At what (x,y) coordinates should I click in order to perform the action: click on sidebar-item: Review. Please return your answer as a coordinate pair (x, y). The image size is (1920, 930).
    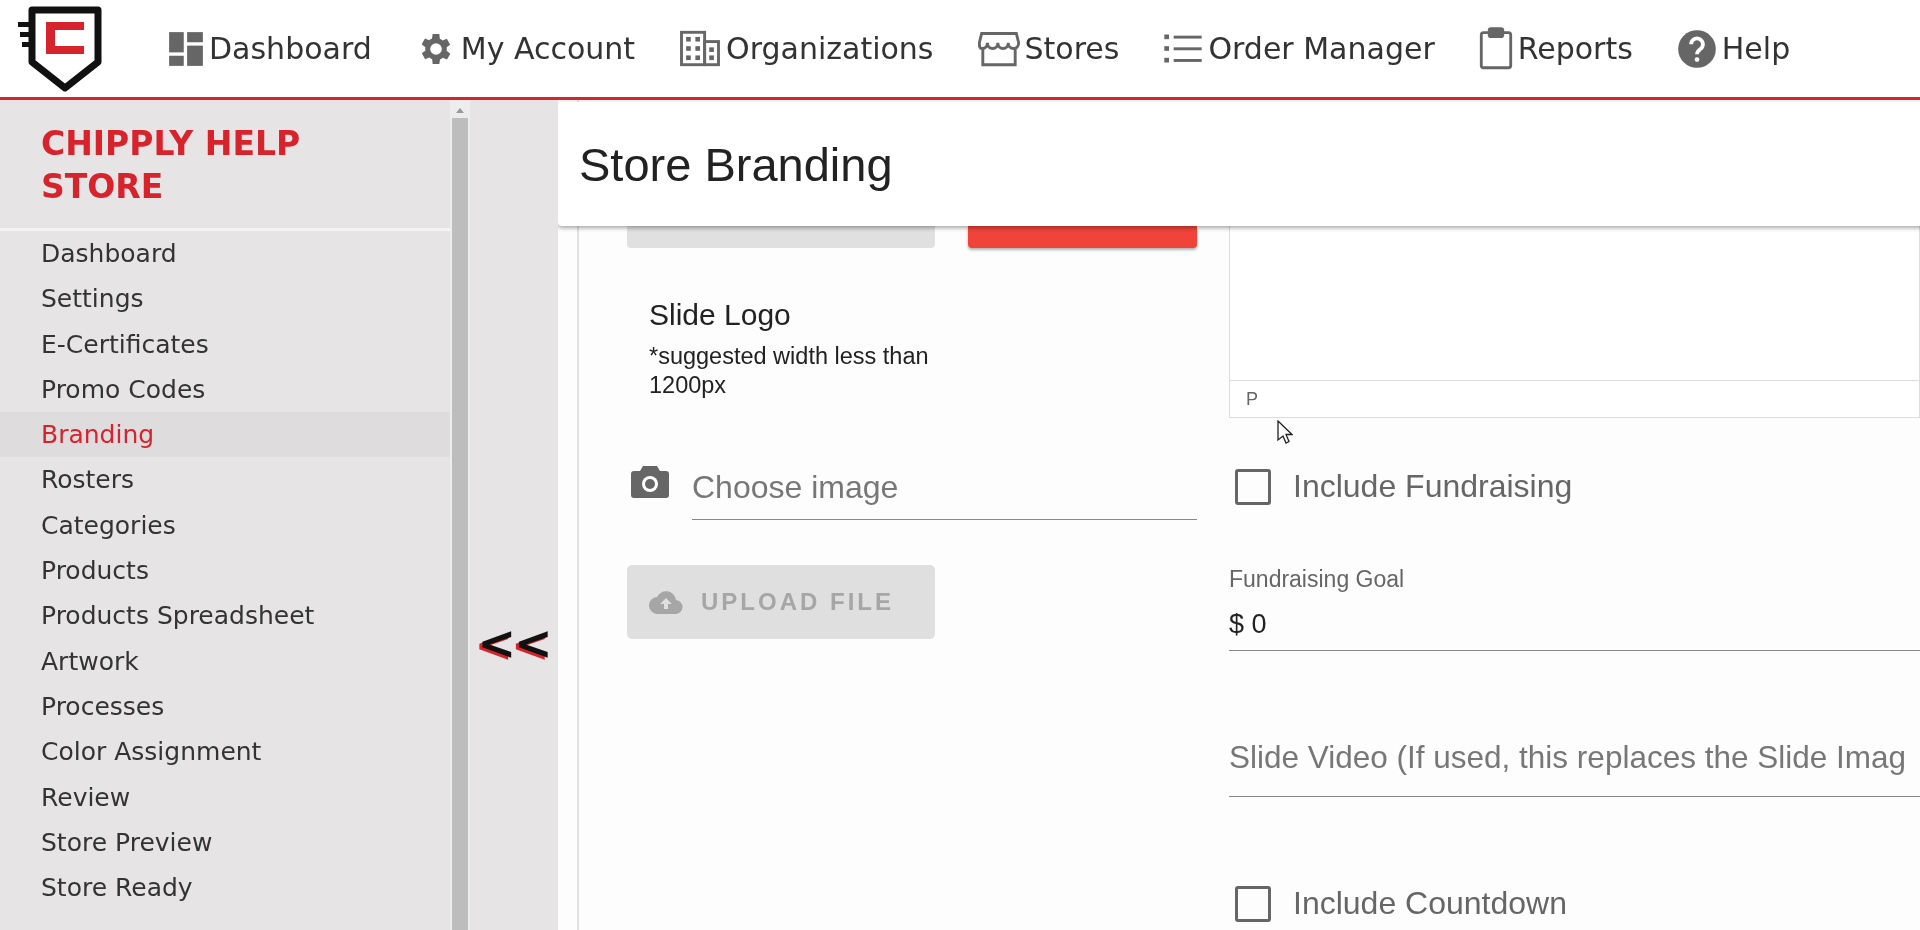
    Looking at the image, I should click on (225, 797).